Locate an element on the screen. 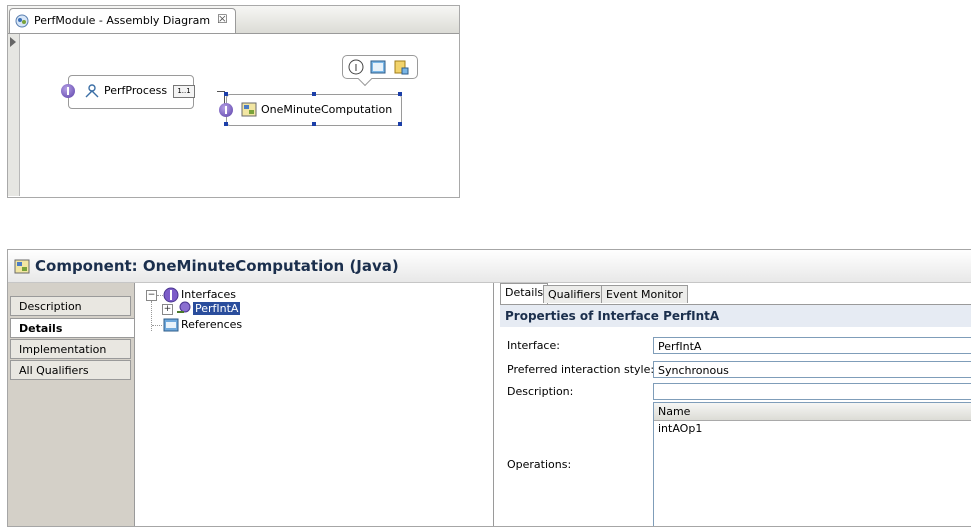 The image size is (971, 527). oneminutecomputation-component: OneMinuteComputation is located at coordinates (310, 109).